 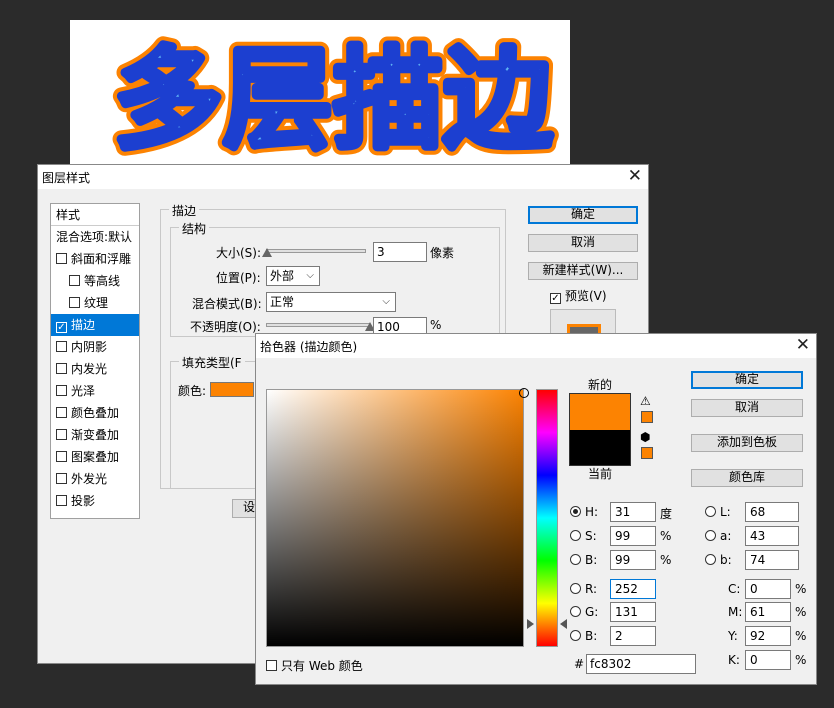 I want to click on position-select: 外部 ⌵, so click(x=293, y=276).